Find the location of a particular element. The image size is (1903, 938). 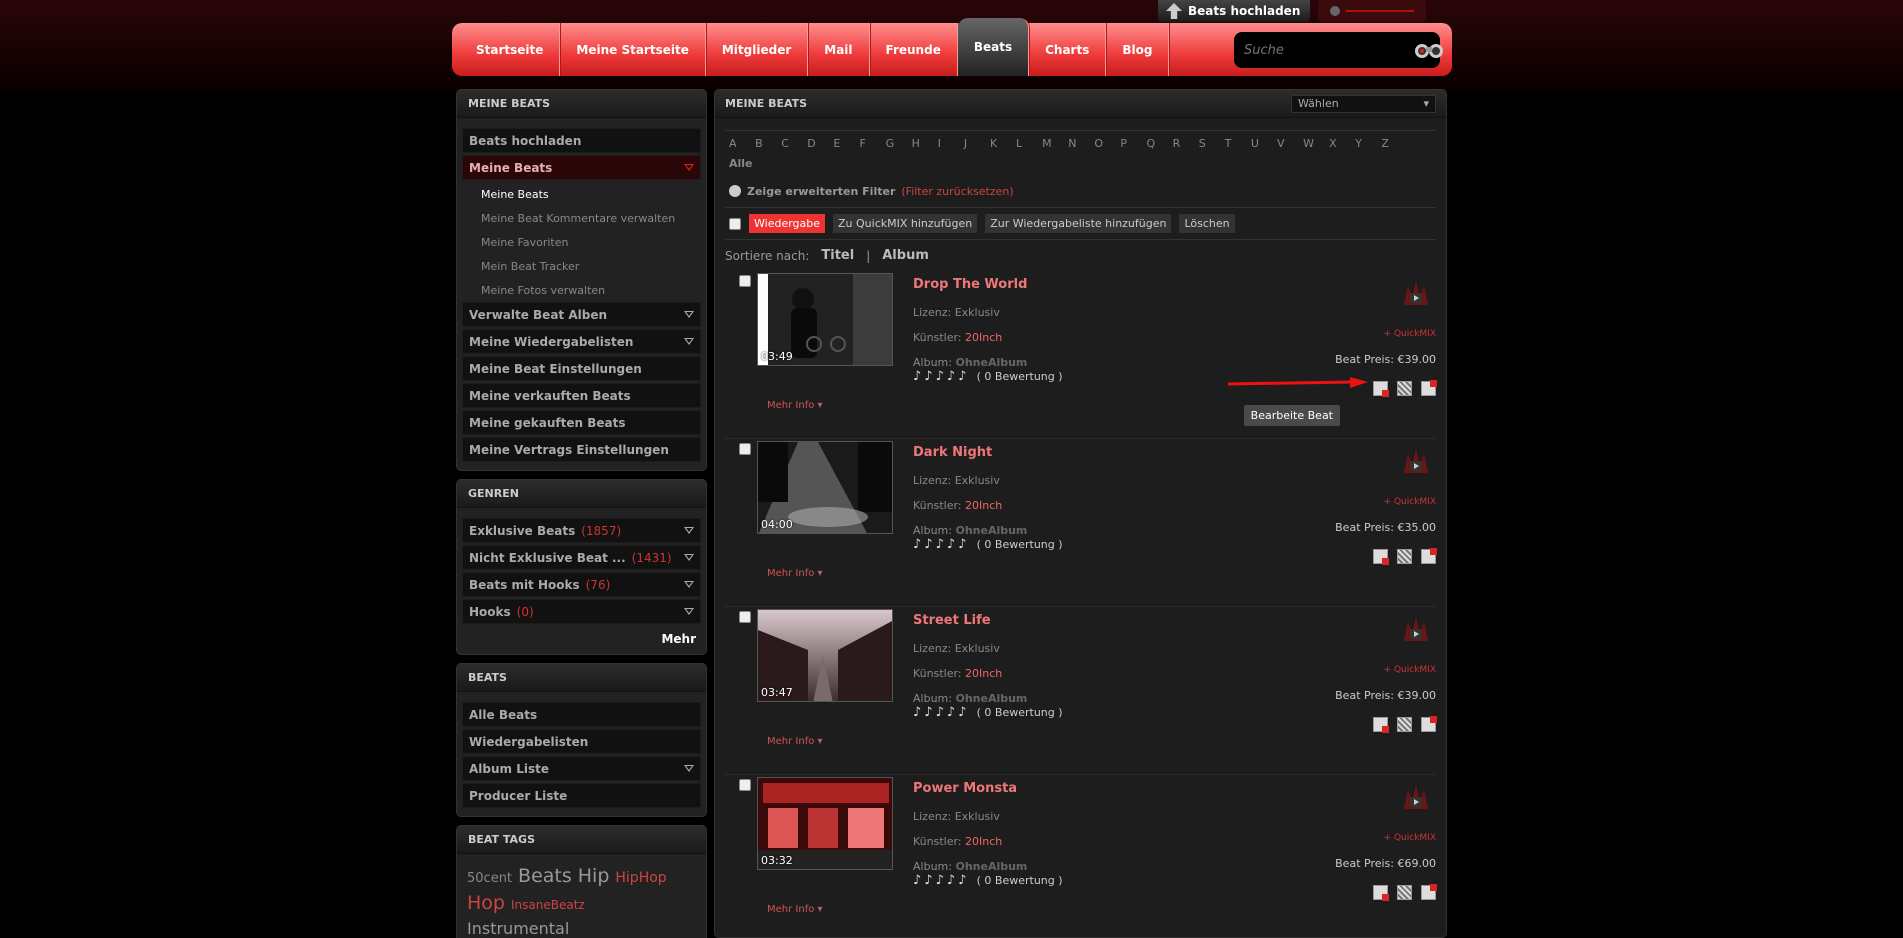

letter-link: R is located at coordinates (1186, 147).